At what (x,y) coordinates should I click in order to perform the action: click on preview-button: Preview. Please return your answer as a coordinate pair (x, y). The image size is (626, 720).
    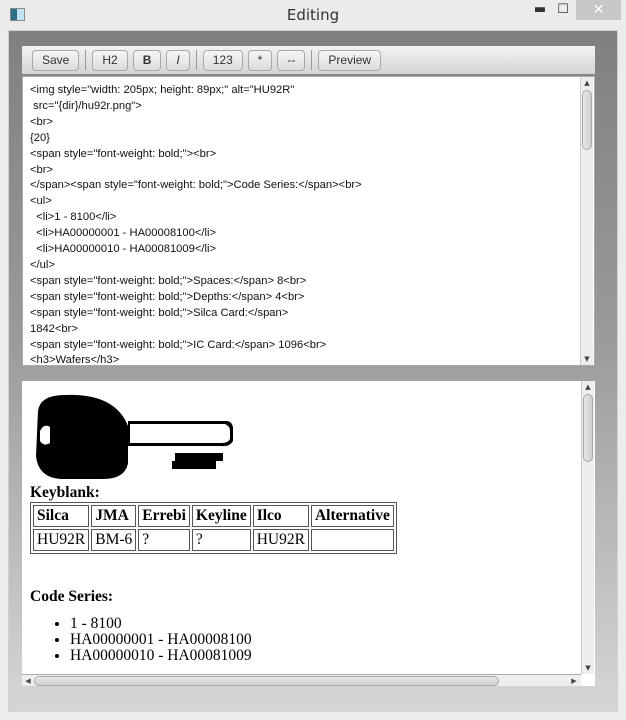
    Looking at the image, I should click on (350, 60).